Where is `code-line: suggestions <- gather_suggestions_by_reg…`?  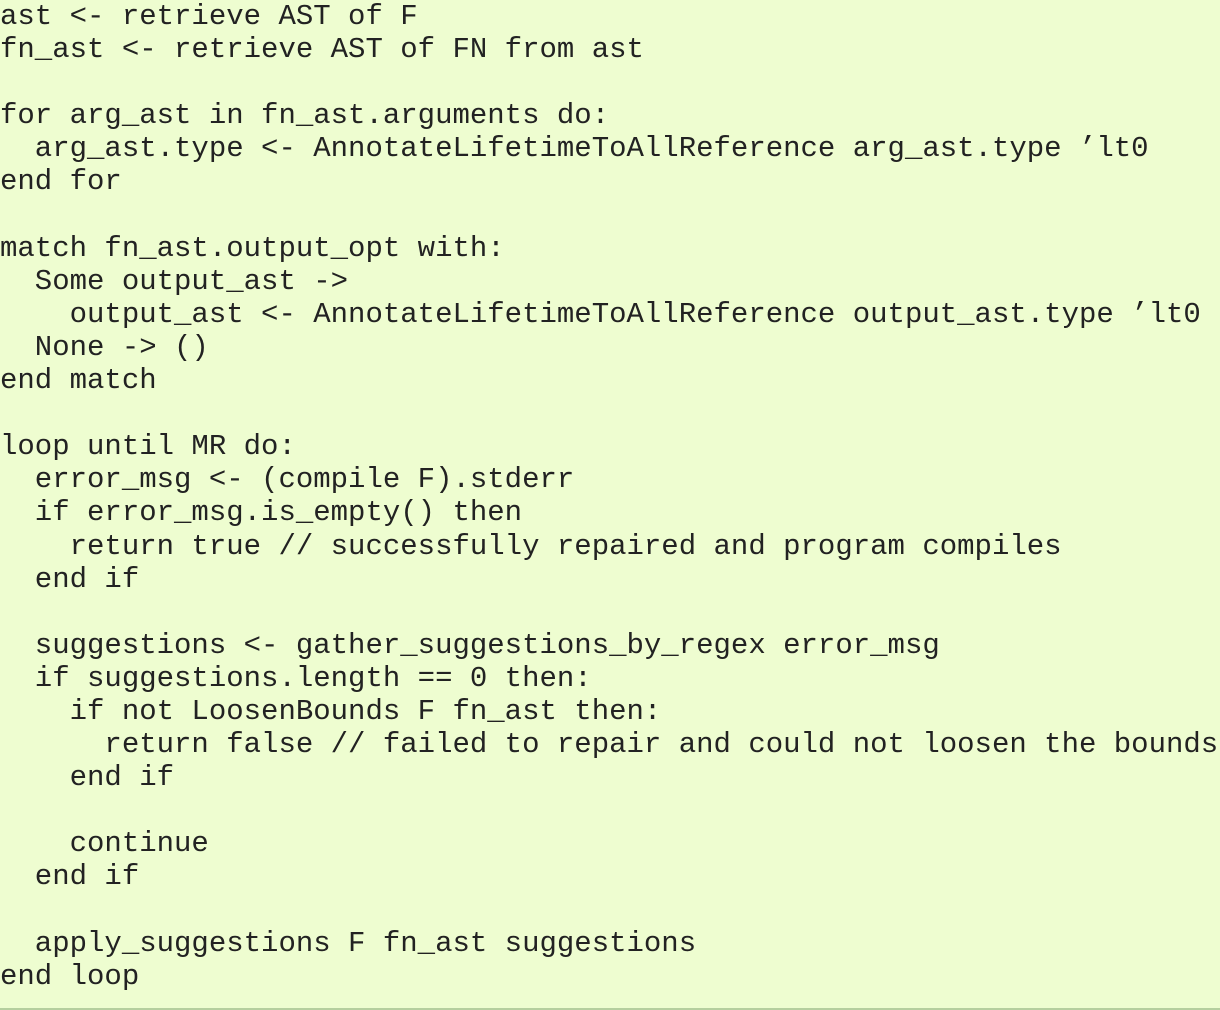
code-line: suggestions <- gather_suggestions_by_reg… is located at coordinates (470, 645).